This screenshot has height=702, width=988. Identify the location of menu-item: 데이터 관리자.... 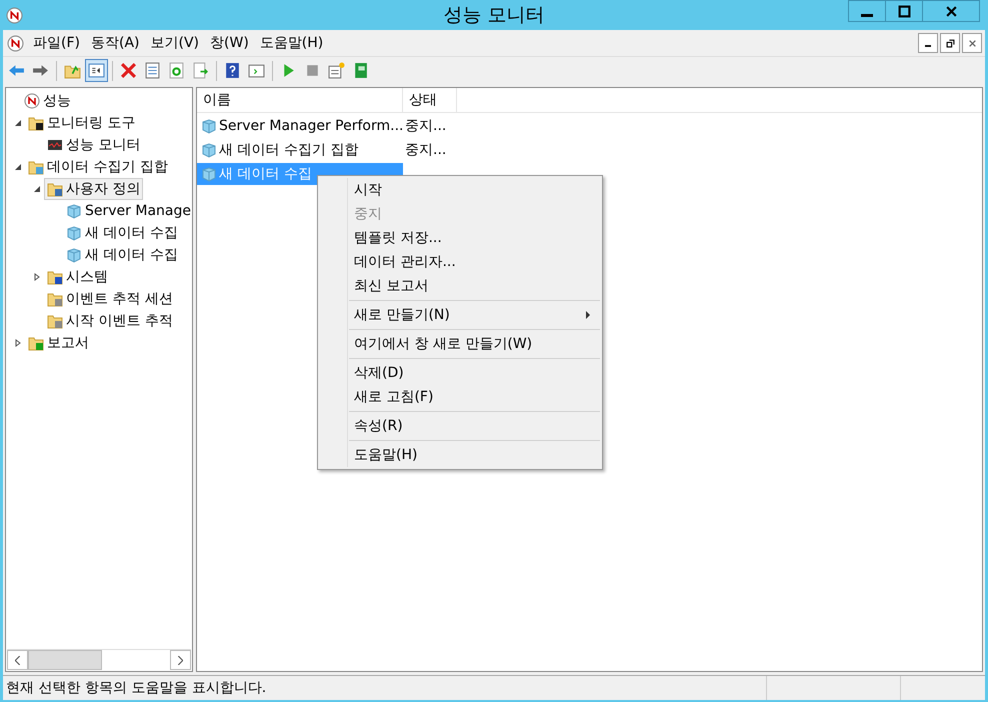
(460, 262).